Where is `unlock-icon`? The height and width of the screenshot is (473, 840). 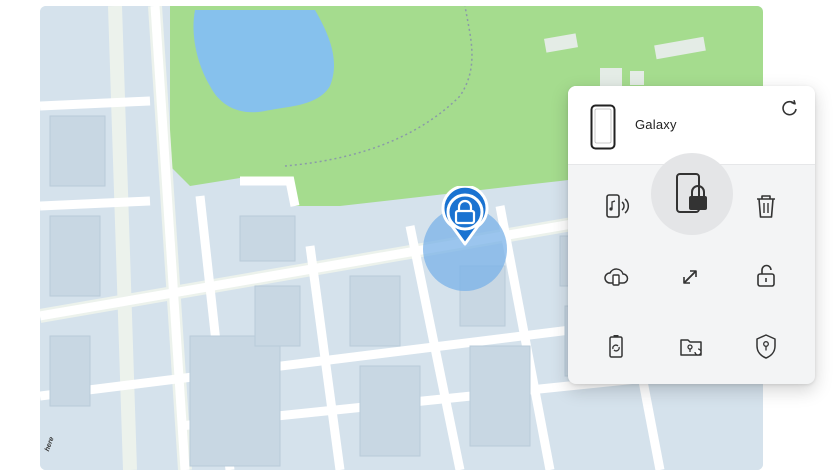 unlock-icon is located at coordinates (766, 275).